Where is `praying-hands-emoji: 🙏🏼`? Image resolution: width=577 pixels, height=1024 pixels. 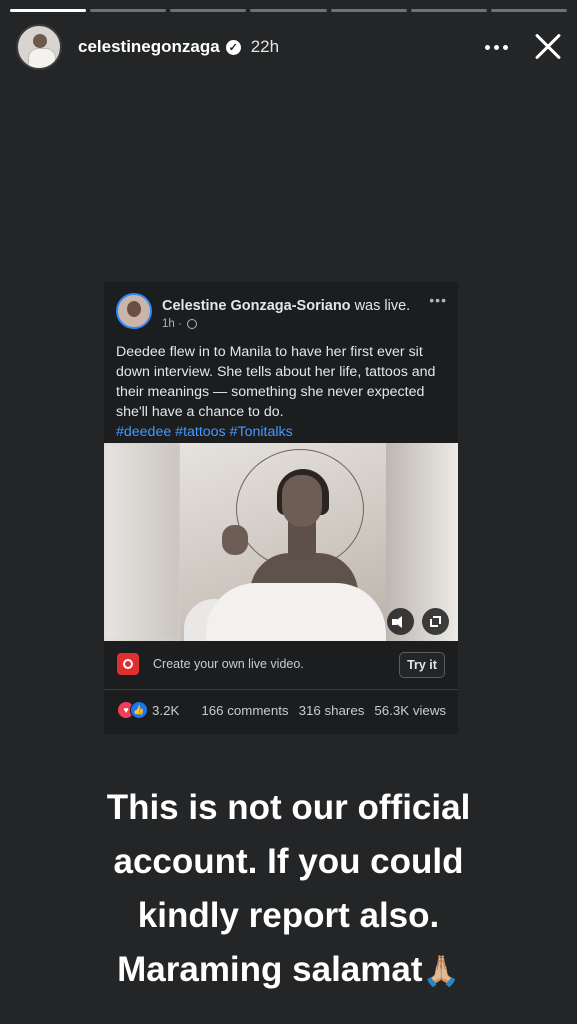
praying-hands-emoji: 🙏🏼 is located at coordinates (441, 971).